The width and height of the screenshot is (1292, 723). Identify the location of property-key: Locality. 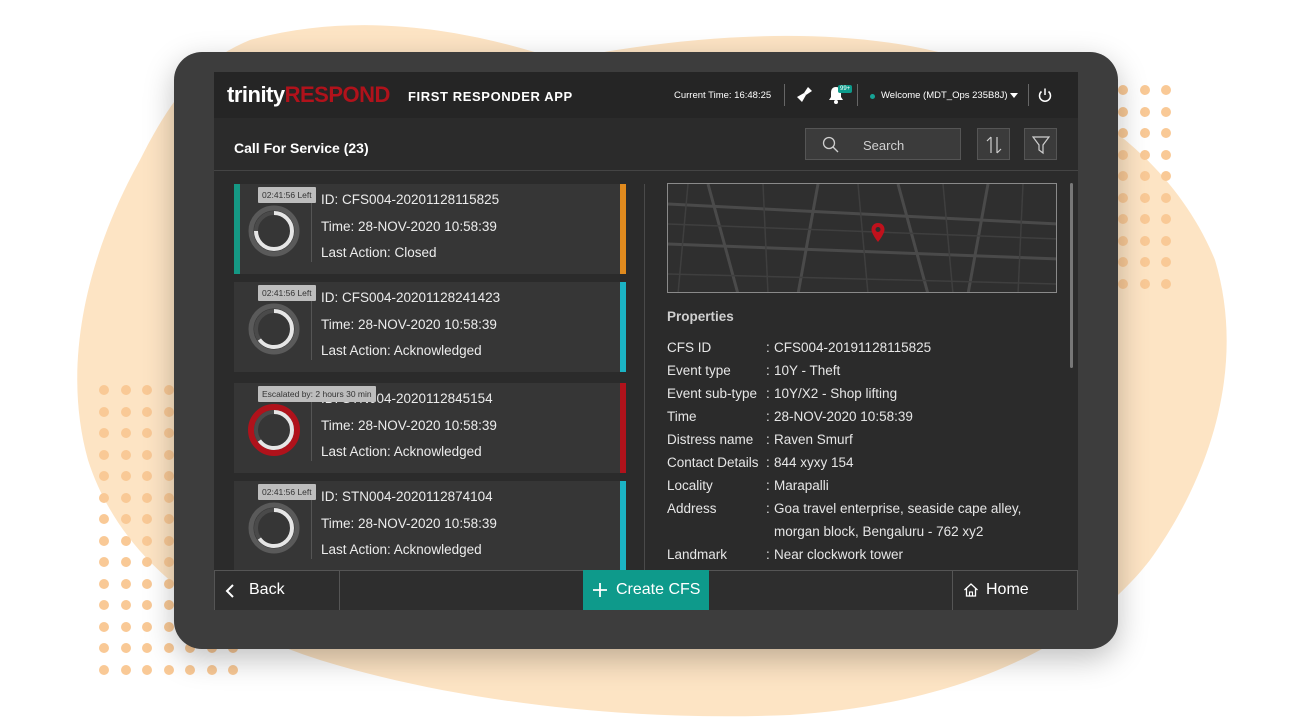
(690, 485).